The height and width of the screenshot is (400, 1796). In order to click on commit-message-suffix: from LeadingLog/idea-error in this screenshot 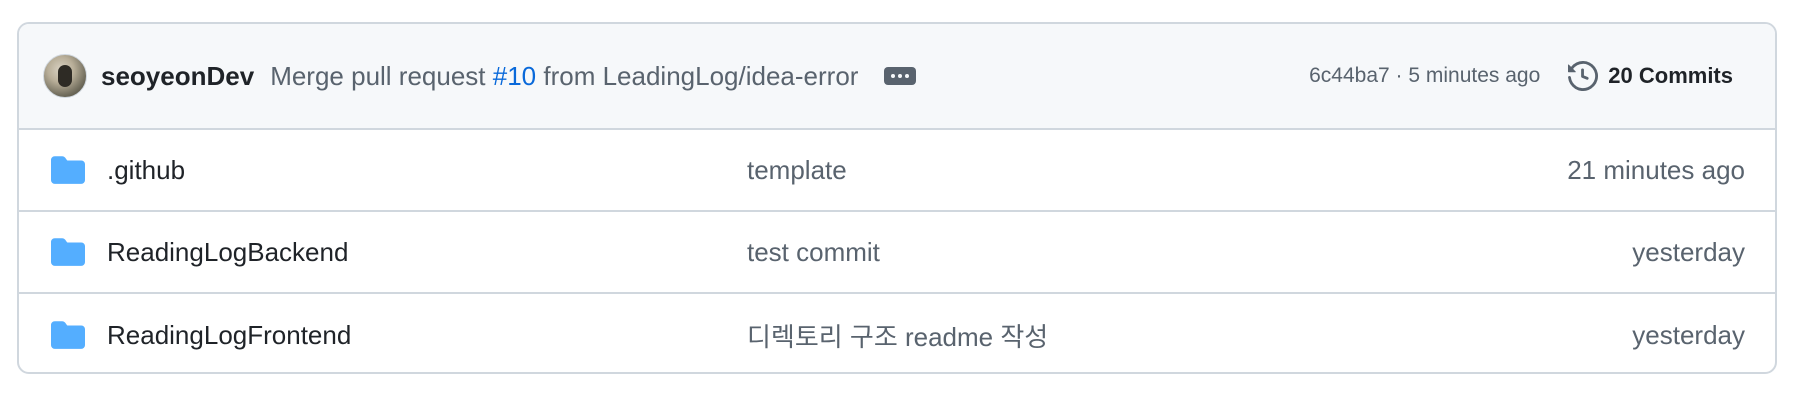, I will do `click(697, 76)`.